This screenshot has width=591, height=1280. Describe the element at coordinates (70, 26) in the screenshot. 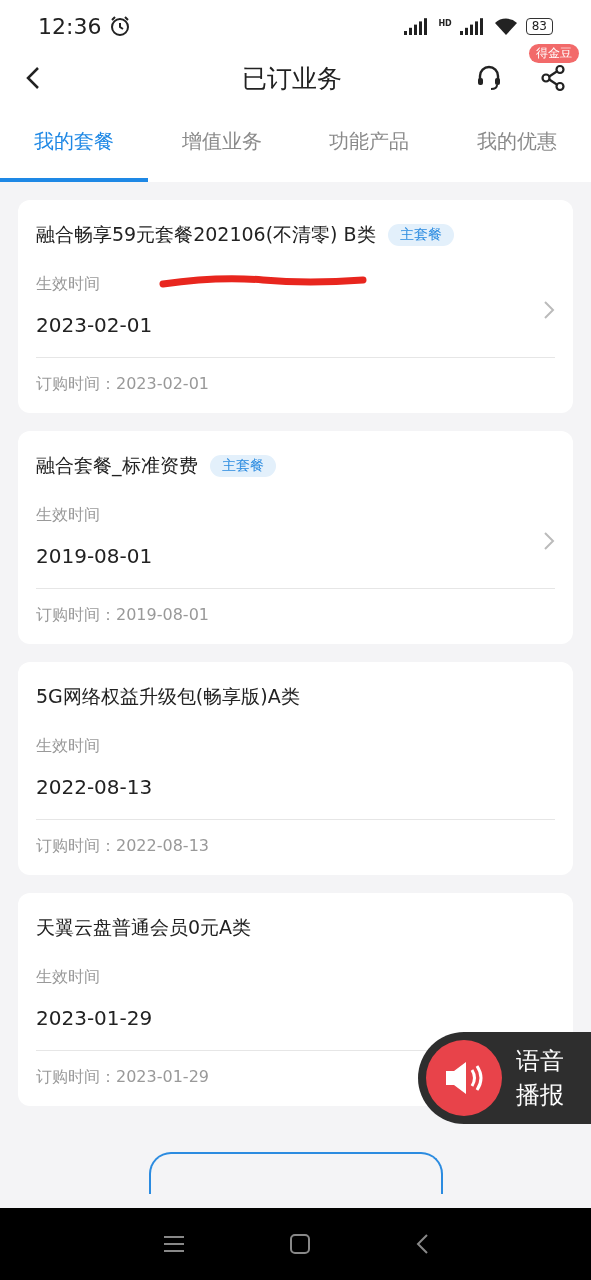

I see `status-time: 12:36` at that location.